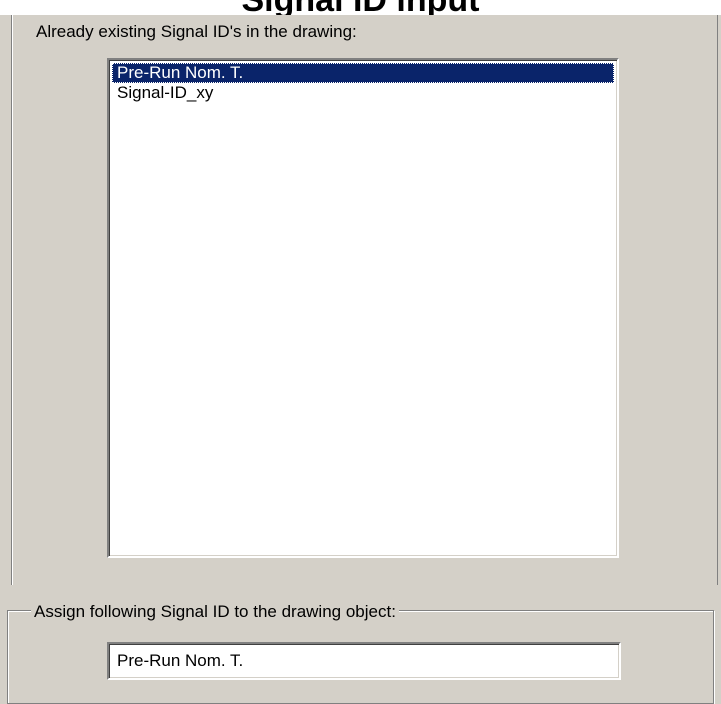  Describe the element at coordinates (364, 661) in the screenshot. I see `signal-id-input` at that location.